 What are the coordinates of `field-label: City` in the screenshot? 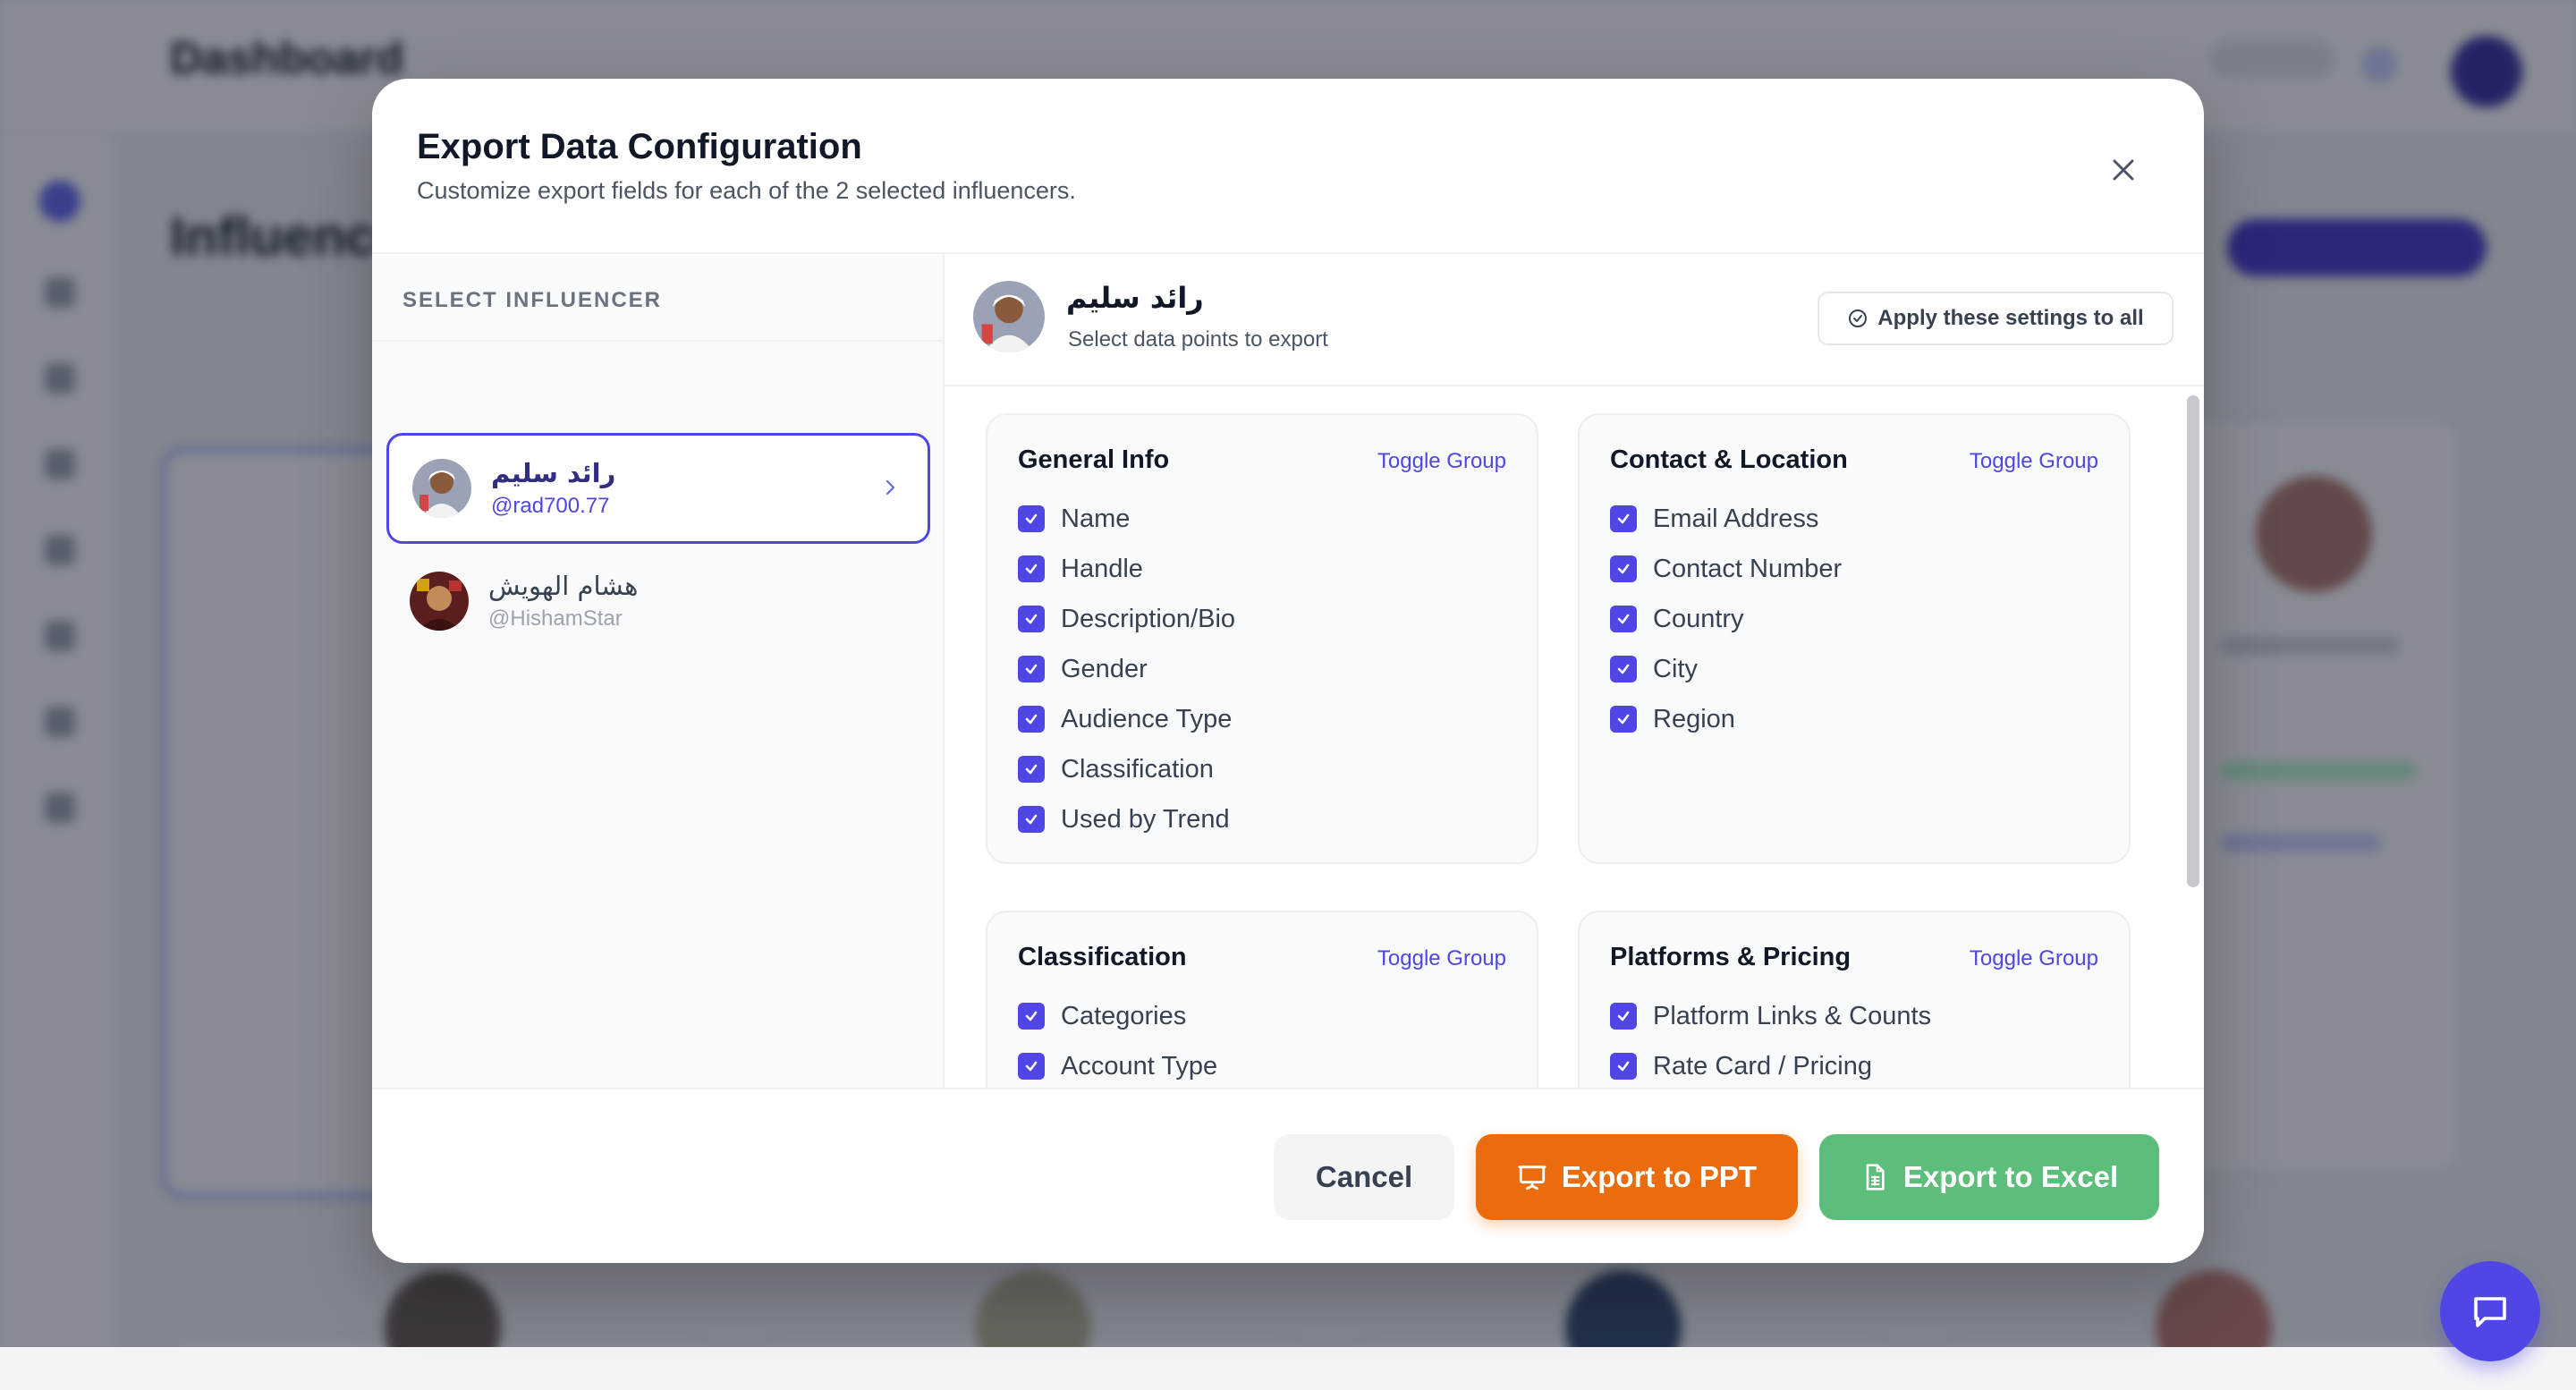 It's located at (1675, 668).